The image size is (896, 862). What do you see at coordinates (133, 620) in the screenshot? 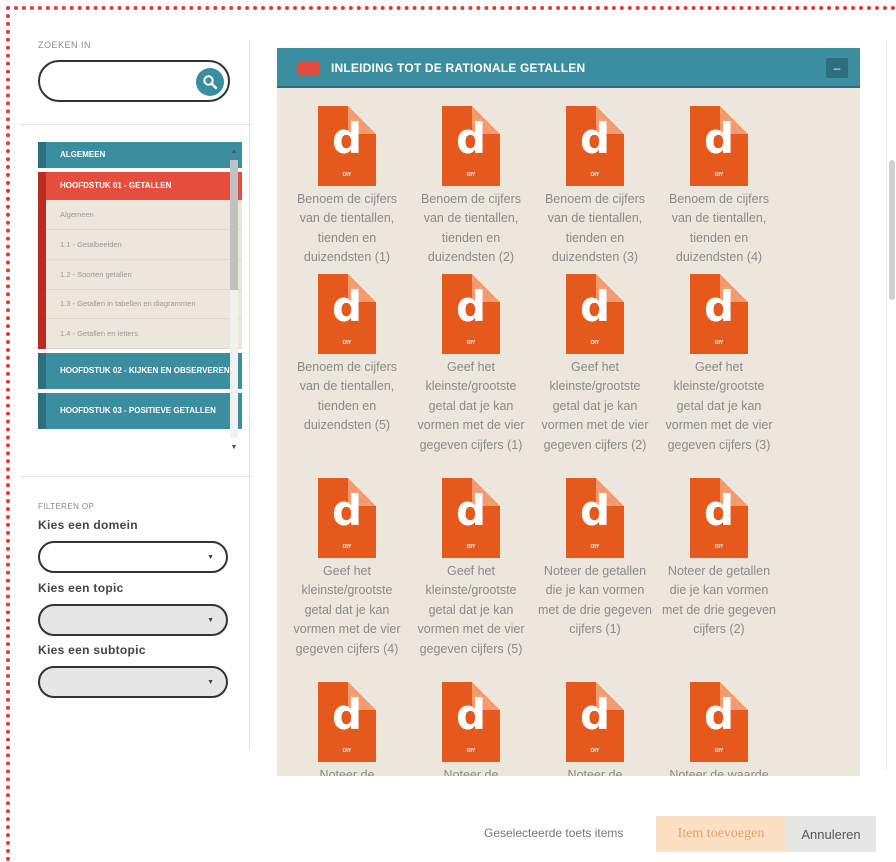
I see `topic-select: ▼` at bounding box center [133, 620].